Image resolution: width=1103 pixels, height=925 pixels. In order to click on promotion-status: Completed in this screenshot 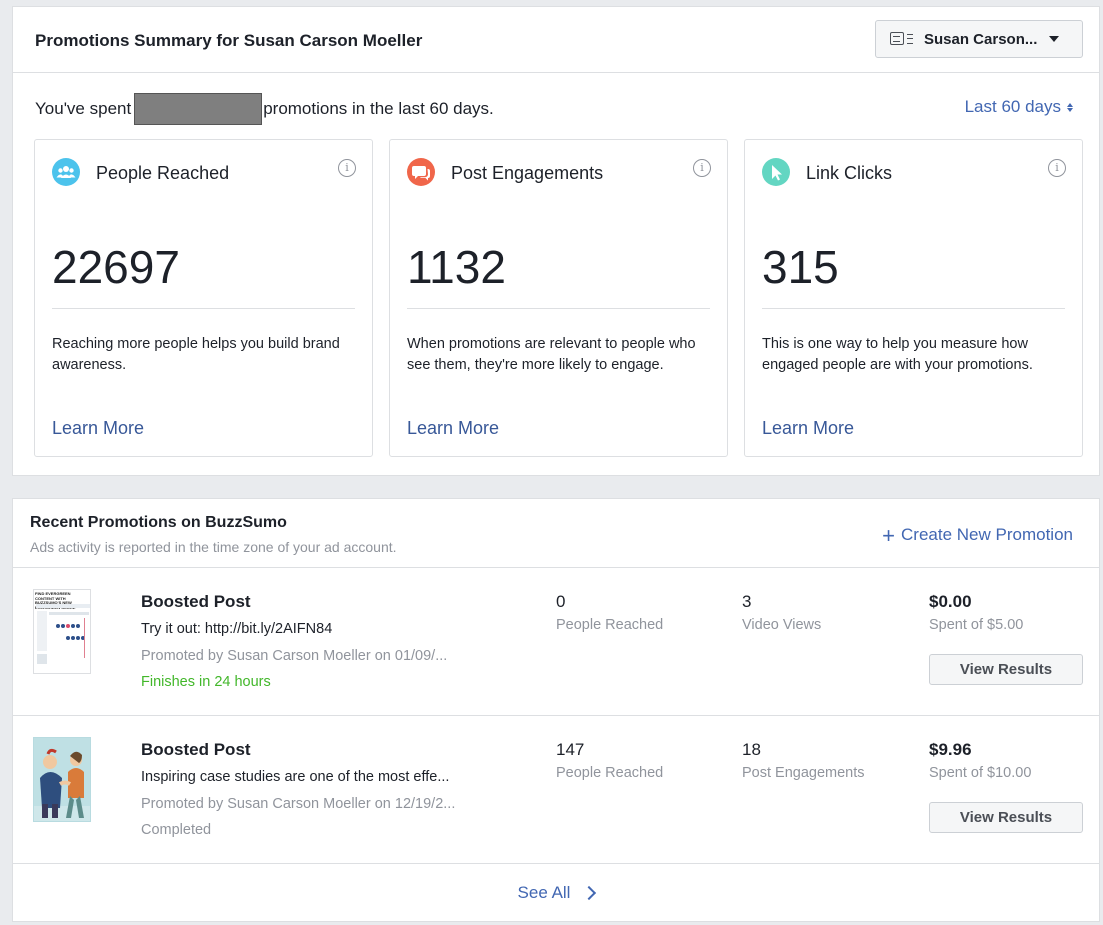, I will do `click(176, 830)`.